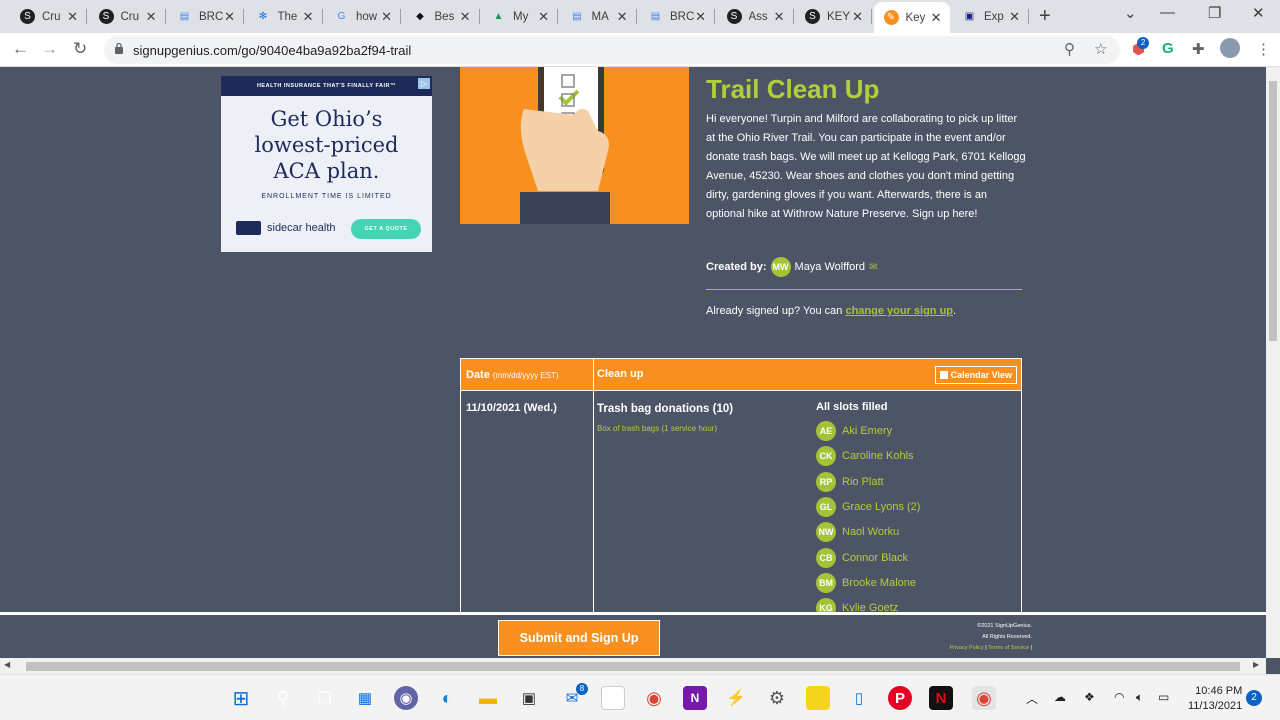  I want to click on search-icon: ⚲, so click(283, 698).